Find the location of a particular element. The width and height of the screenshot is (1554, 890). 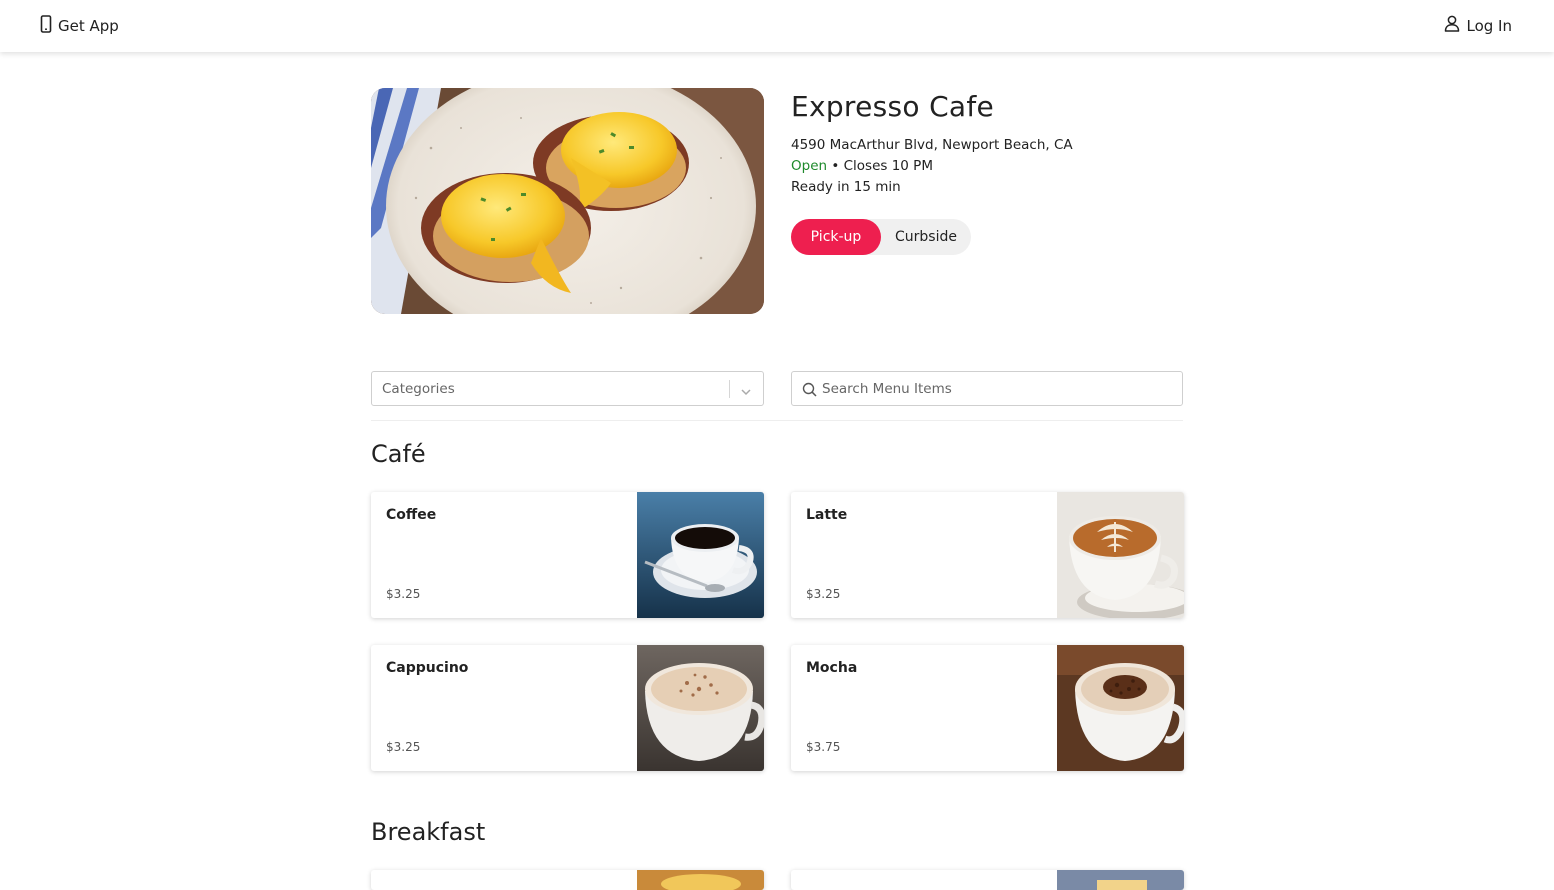

filter-divider is located at coordinates (777, 420).